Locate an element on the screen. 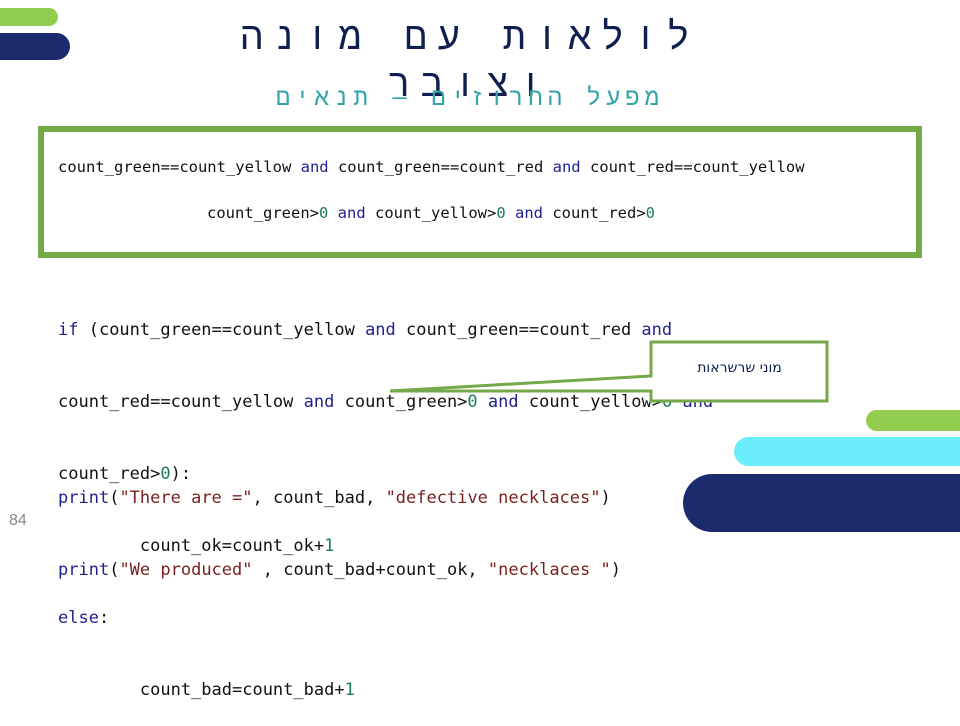  code-line: count_bad=count_bad+1 is located at coordinates (385, 690).